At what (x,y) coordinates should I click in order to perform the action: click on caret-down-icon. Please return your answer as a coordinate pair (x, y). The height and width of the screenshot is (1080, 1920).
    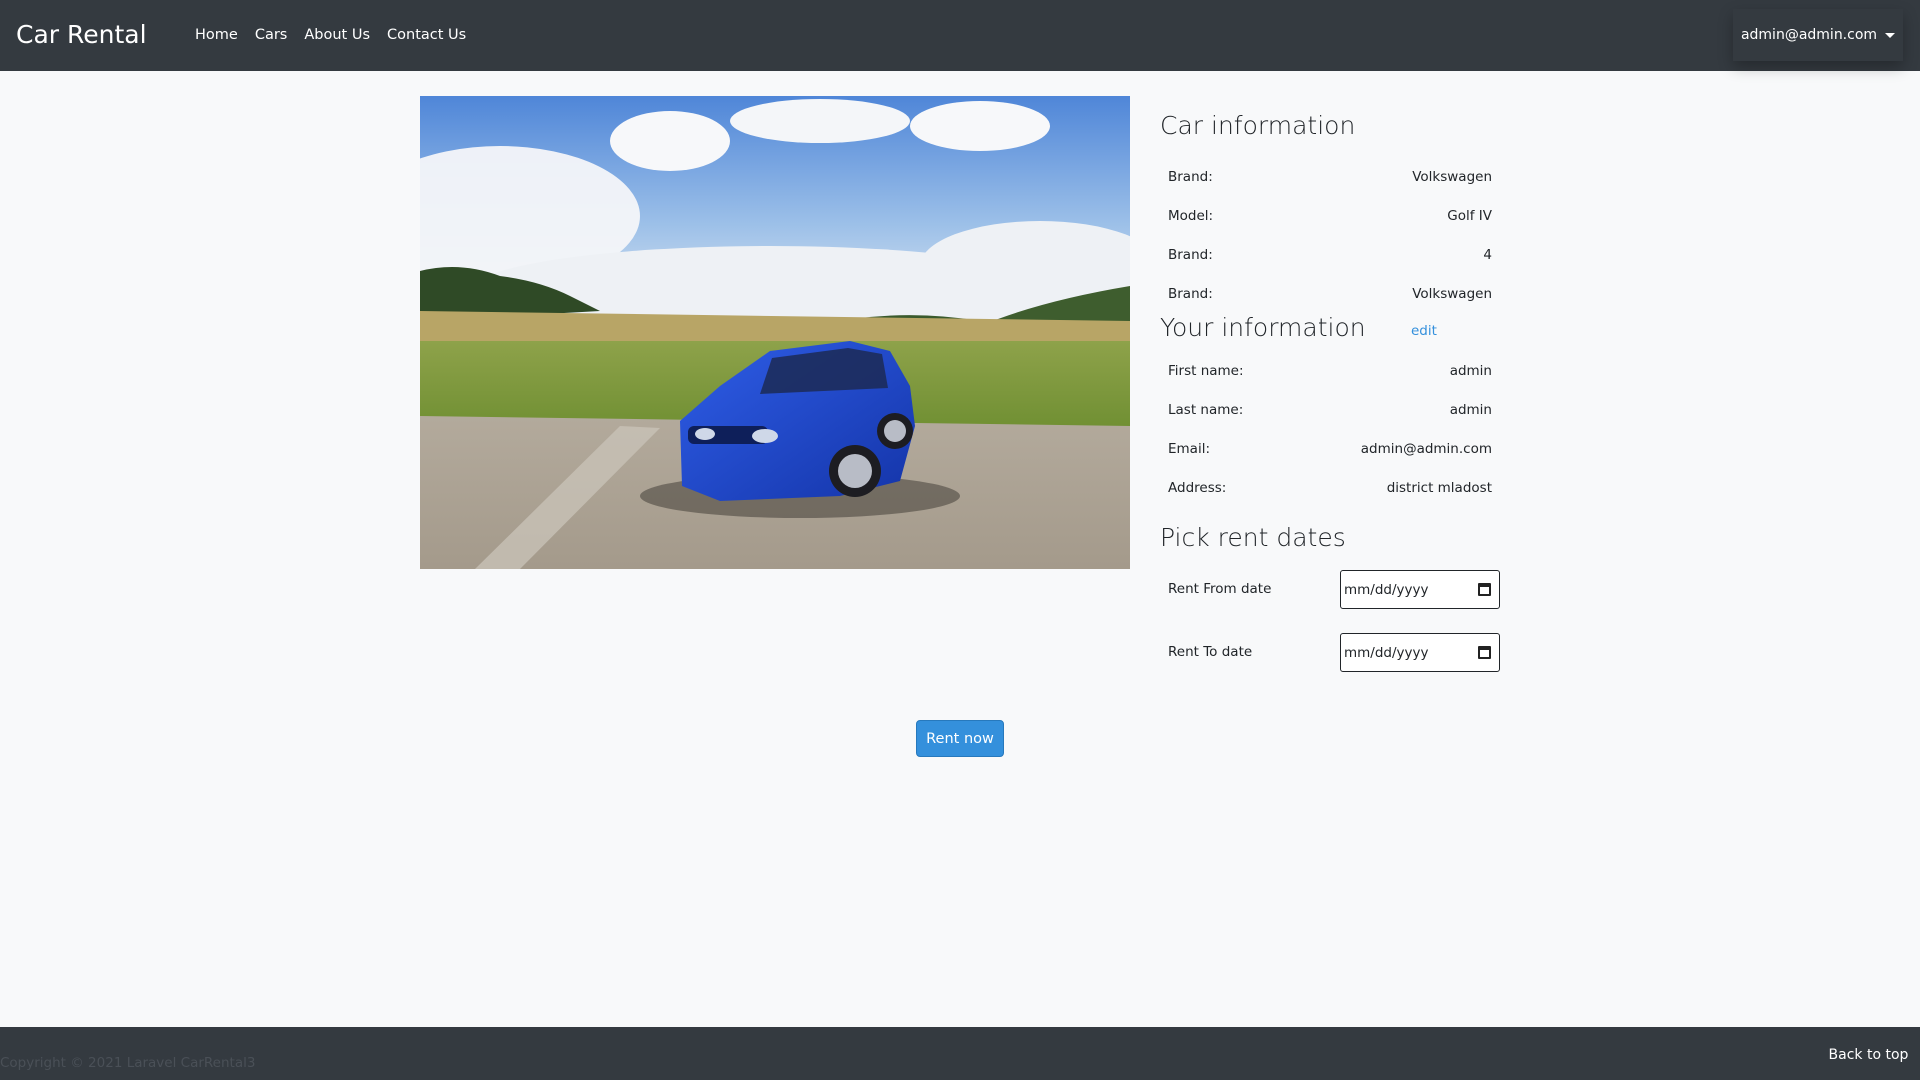
    Looking at the image, I should click on (1890, 35).